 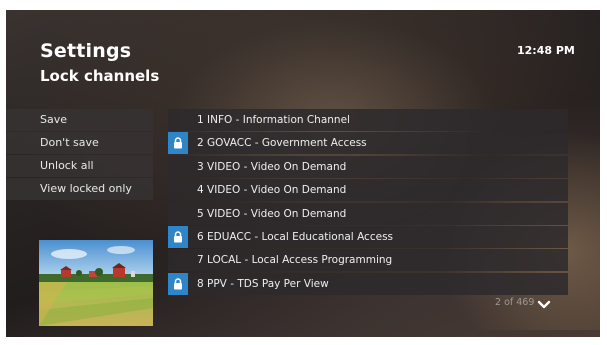 I want to click on channel-row: 6 EDUACC - Local Educational Access, so click(x=368, y=236).